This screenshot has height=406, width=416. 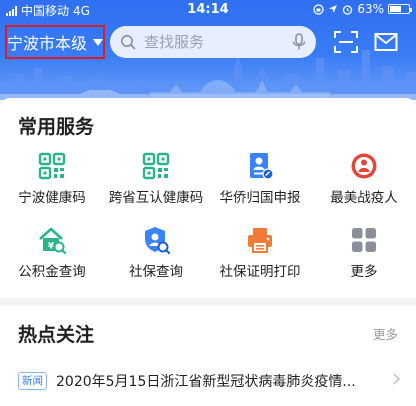 What do you see at coordinates (364, 272) in the screenshot?
I see `service-label: 更多` at bounding box center [364, 272].